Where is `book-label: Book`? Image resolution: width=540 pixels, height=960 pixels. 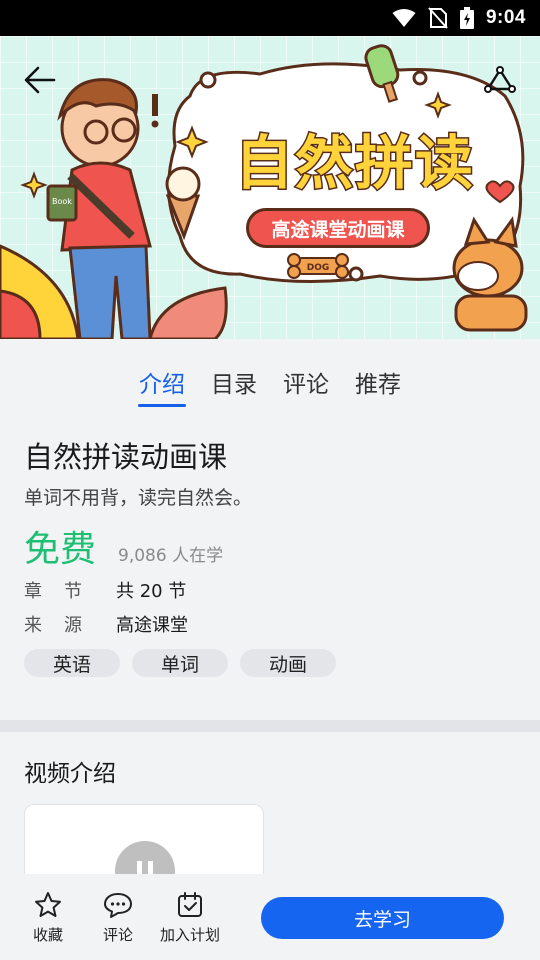 book-label: Book is located at coordinates (62, 201).